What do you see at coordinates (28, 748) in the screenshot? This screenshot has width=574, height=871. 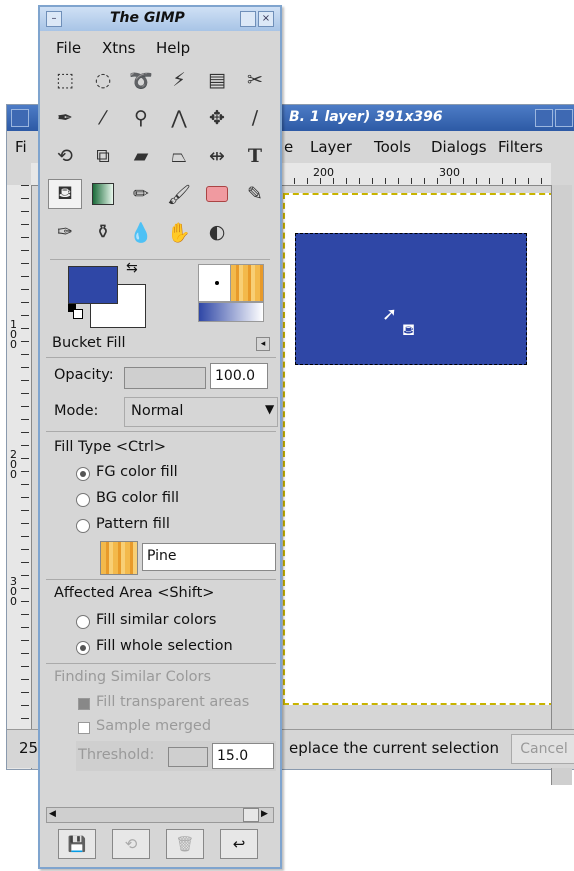 I see `zoom-level: 25` at bounding box center [28, 748].